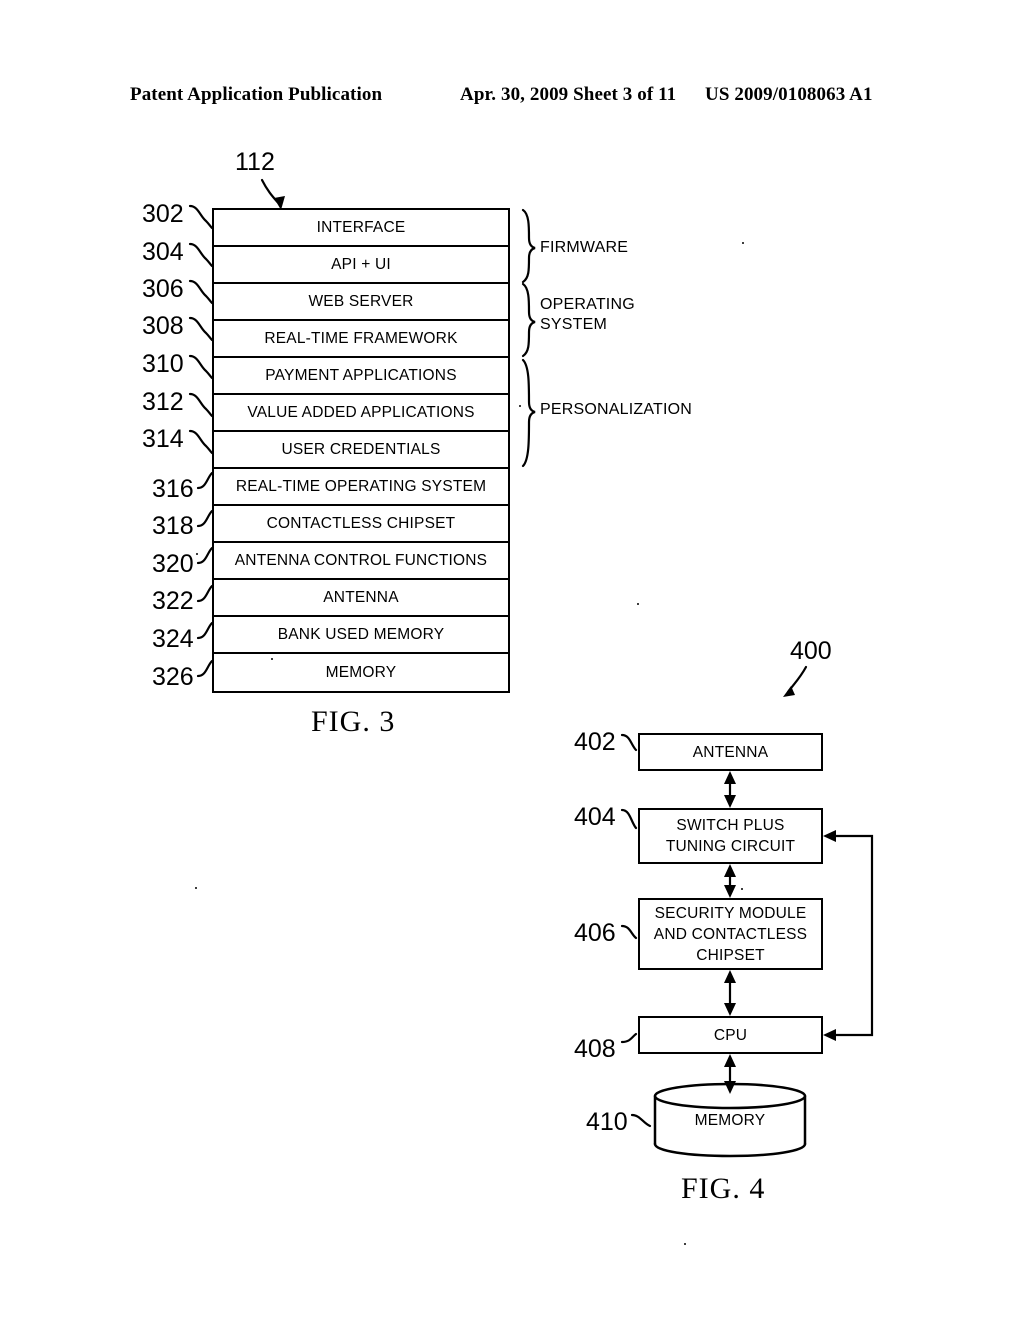  I want to click on header-publication-title: Patent Application Publication, so click(256, 94).